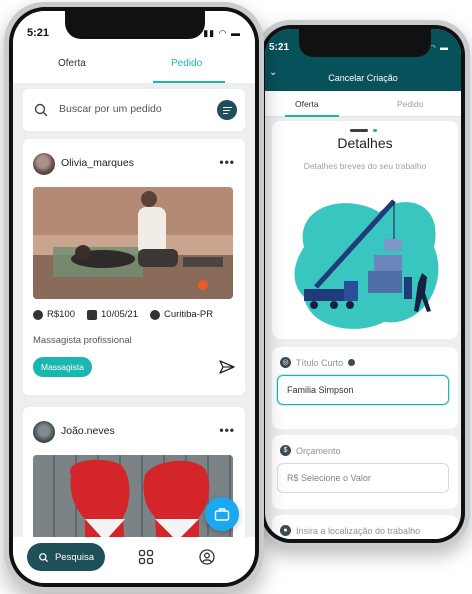 This screenshot has width=472, height=594. What do you see at coordinates (365, 143) in the screenshot?
I see `details-title: Detalhes` at bounding box center [365, 143].